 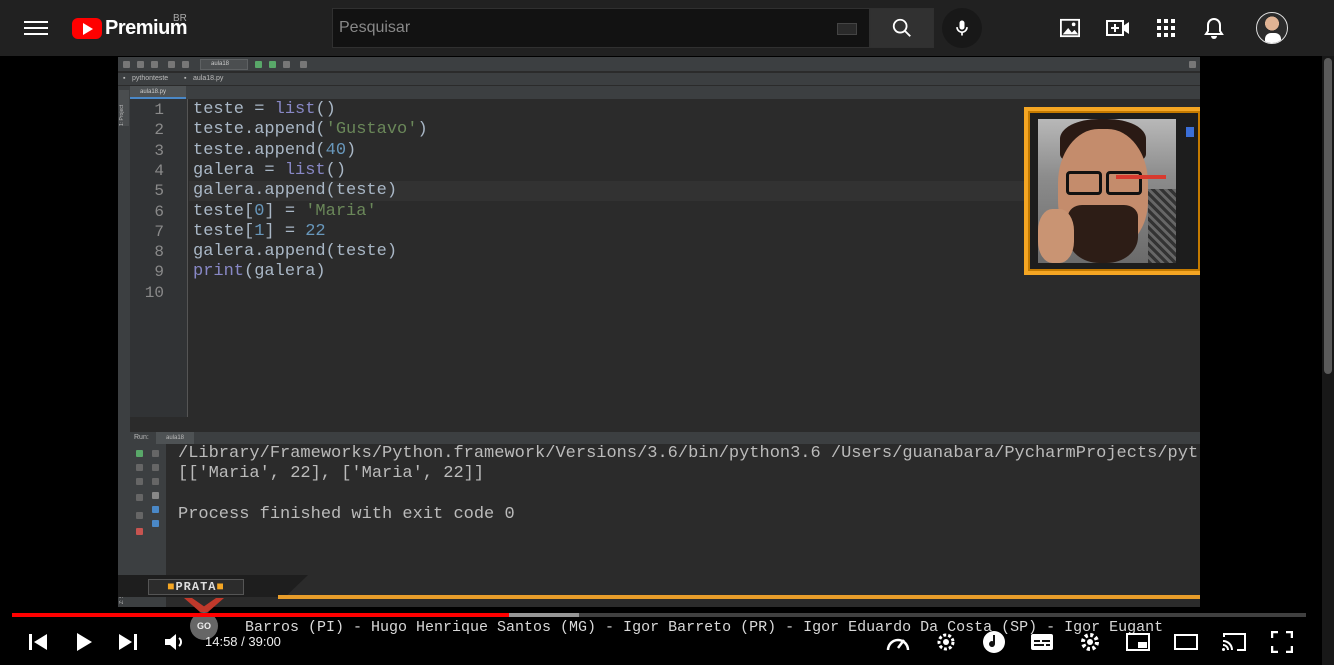 What do you see at coordinates (1070, 28) in the screenshot?
I see `create-post-image-icon` at bounding box center [1070, 28].